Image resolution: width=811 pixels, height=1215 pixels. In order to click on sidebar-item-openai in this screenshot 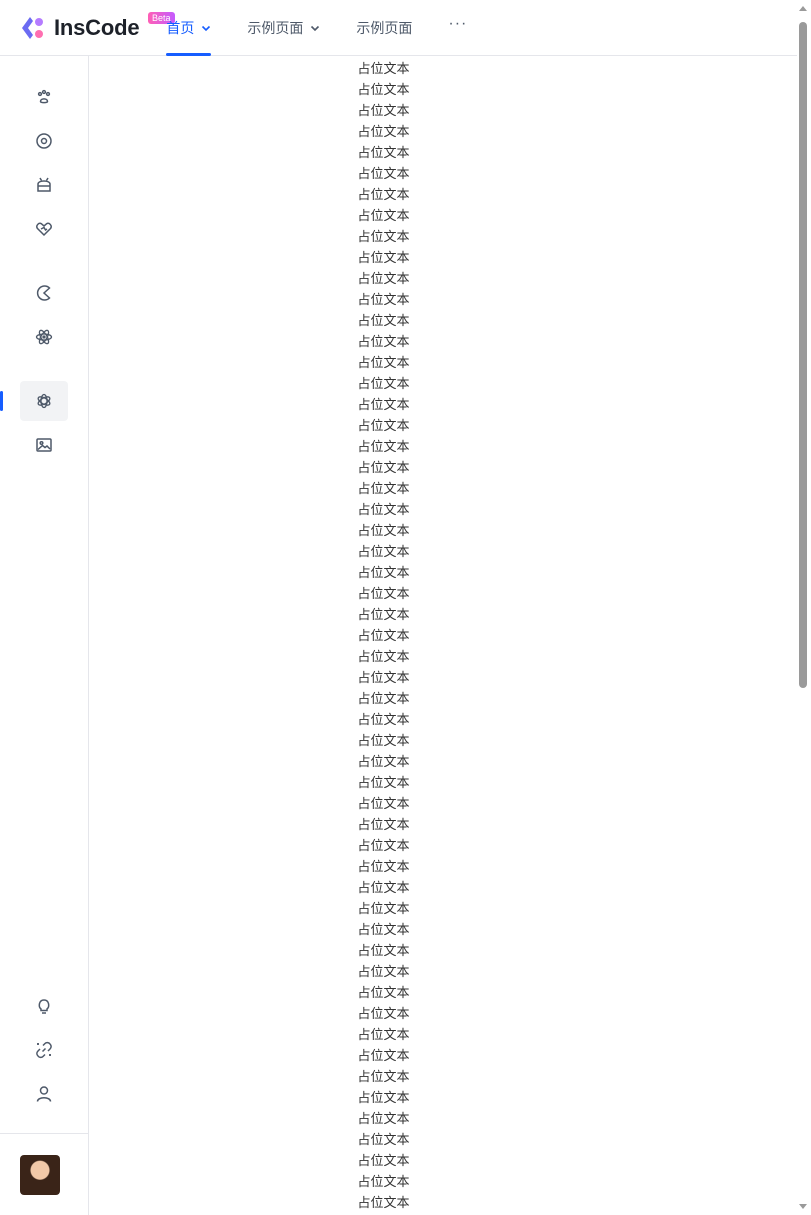, I will do `click(44, 401)`.